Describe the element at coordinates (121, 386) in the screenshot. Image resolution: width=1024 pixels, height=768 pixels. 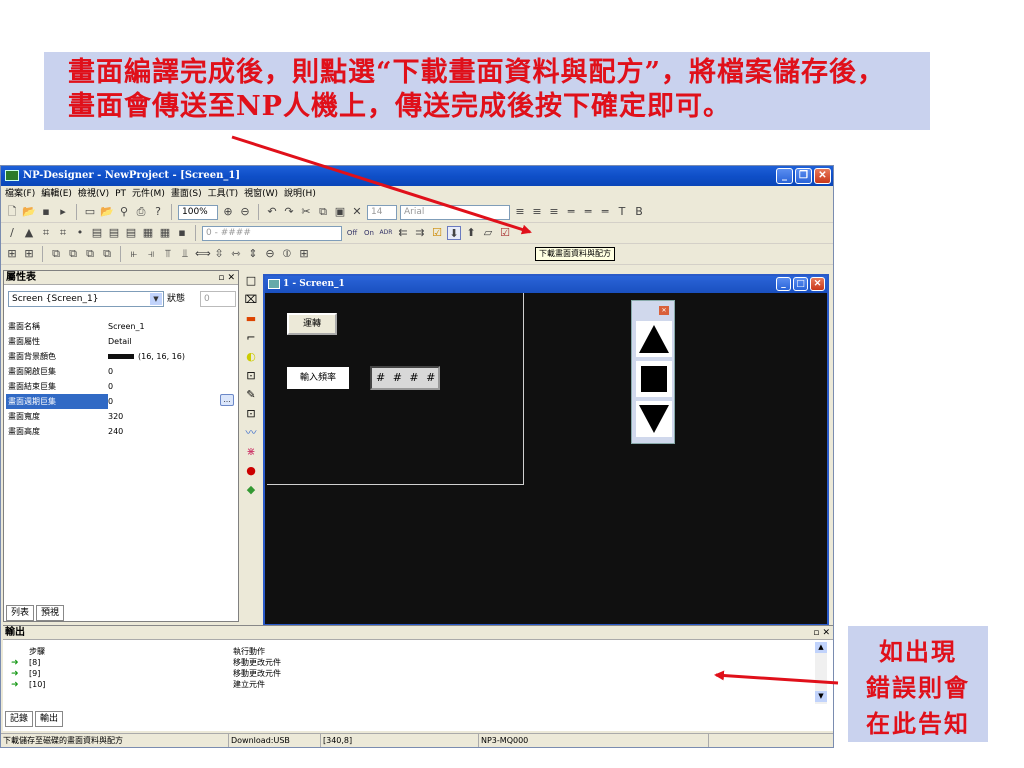
I see `property-row: 畫面結束巨集 0` at that location.